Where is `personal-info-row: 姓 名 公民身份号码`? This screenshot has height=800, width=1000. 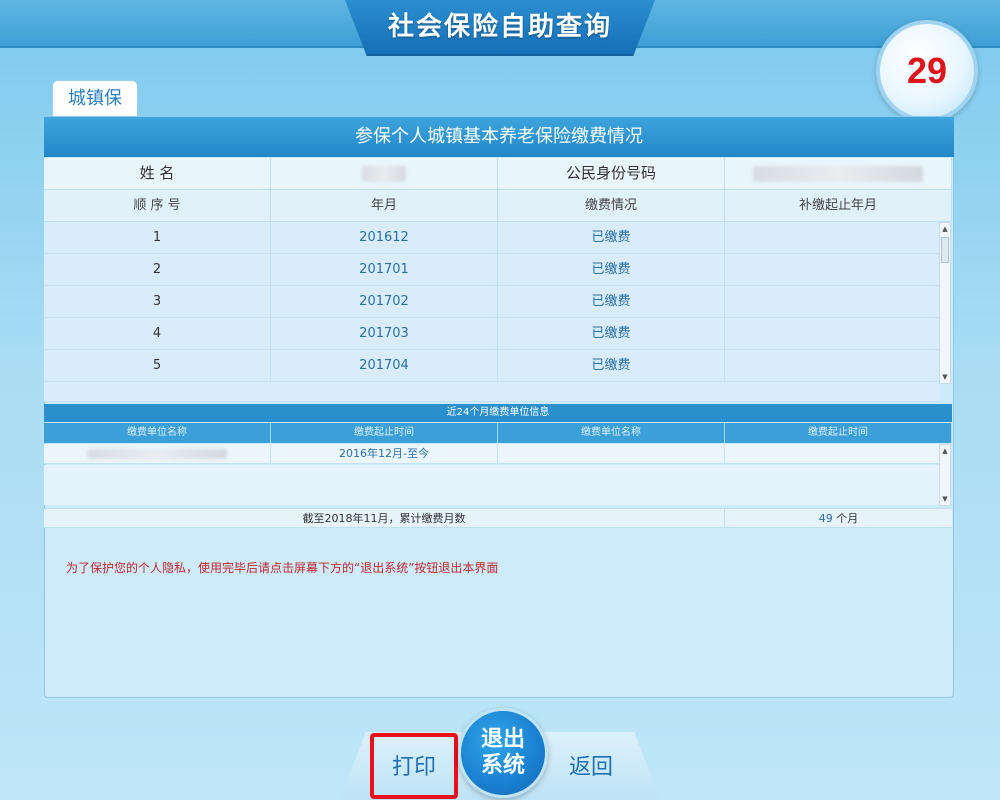
personal-info-row: 姓 名 公民身份号码 is located at coordinates (498, 174).